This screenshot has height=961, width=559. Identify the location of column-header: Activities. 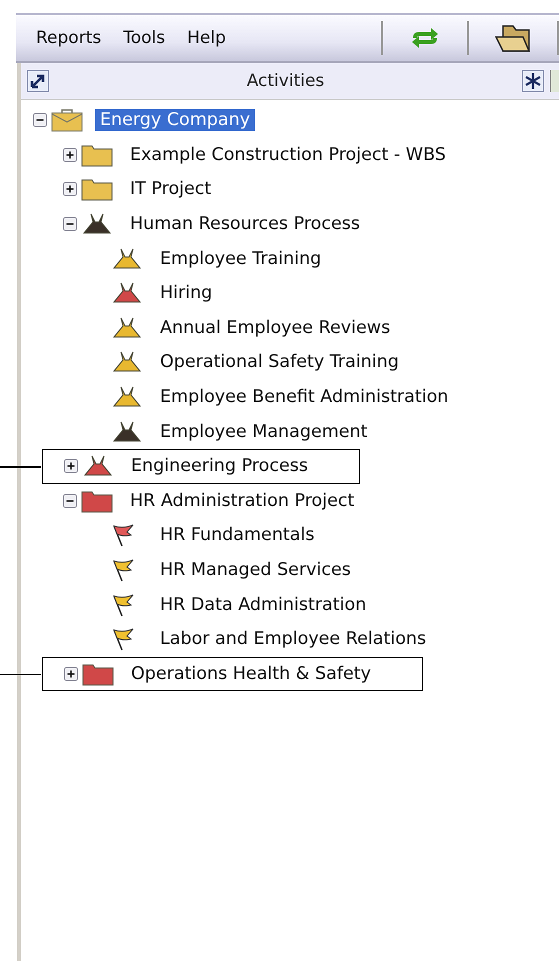
(286, 81).